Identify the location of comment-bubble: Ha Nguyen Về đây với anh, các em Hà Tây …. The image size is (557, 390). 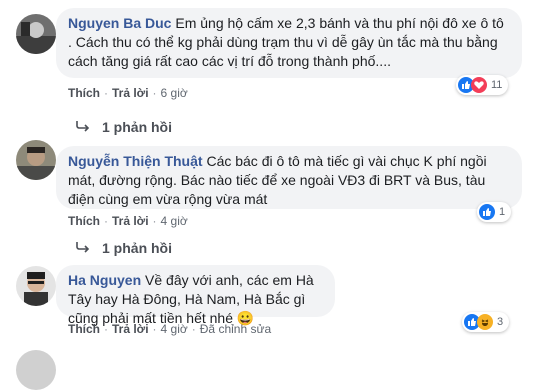
(195, 295).